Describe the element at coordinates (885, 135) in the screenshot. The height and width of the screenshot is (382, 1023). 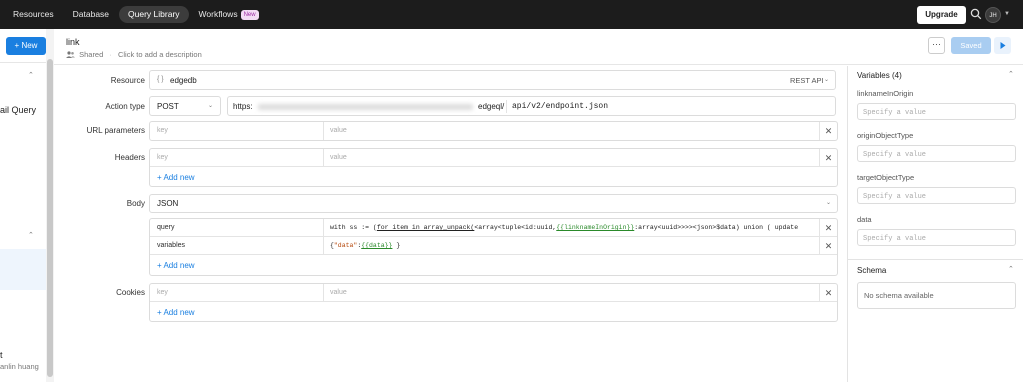
I see `variable-name: originObjectType` at that location.